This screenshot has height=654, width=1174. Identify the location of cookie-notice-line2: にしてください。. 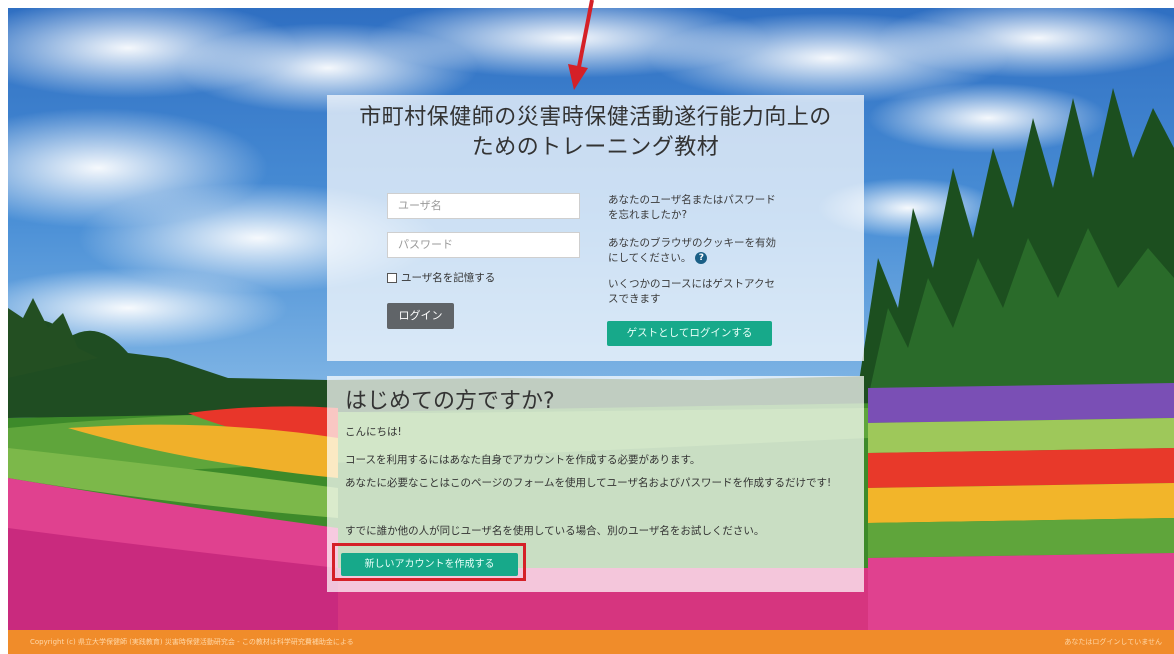
(650, 258).